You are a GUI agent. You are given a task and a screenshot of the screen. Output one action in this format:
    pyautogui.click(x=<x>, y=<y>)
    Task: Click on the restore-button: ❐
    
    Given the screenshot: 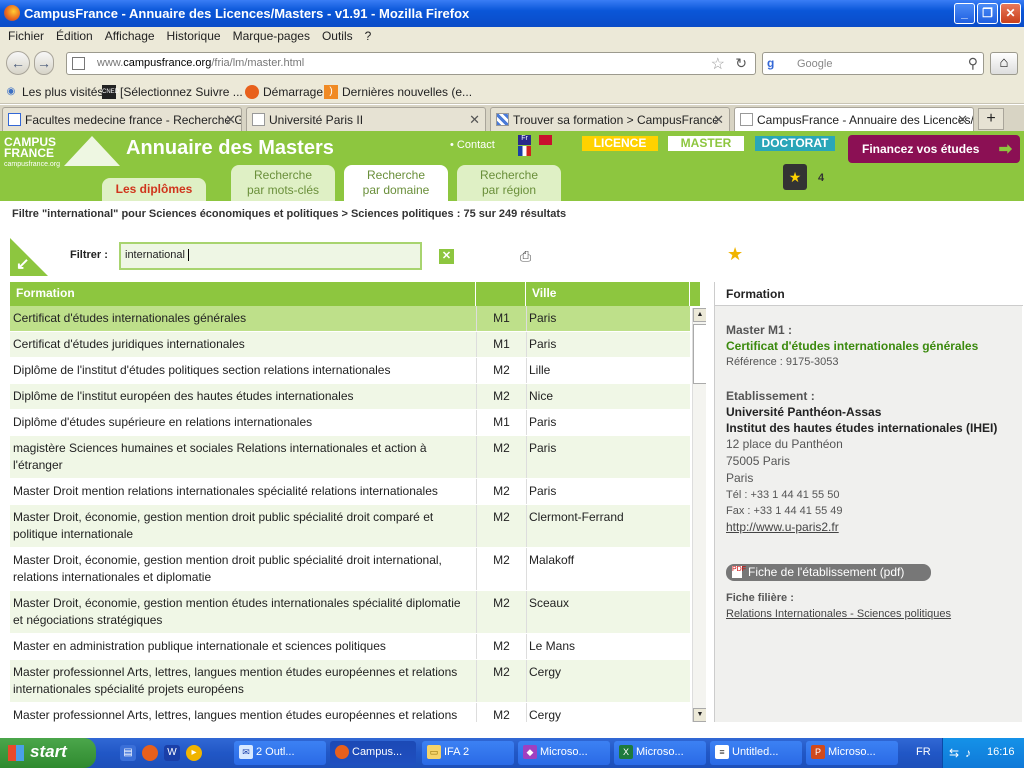 What is the action you would take?
    pyautogui.click(x=987, y=13)
    